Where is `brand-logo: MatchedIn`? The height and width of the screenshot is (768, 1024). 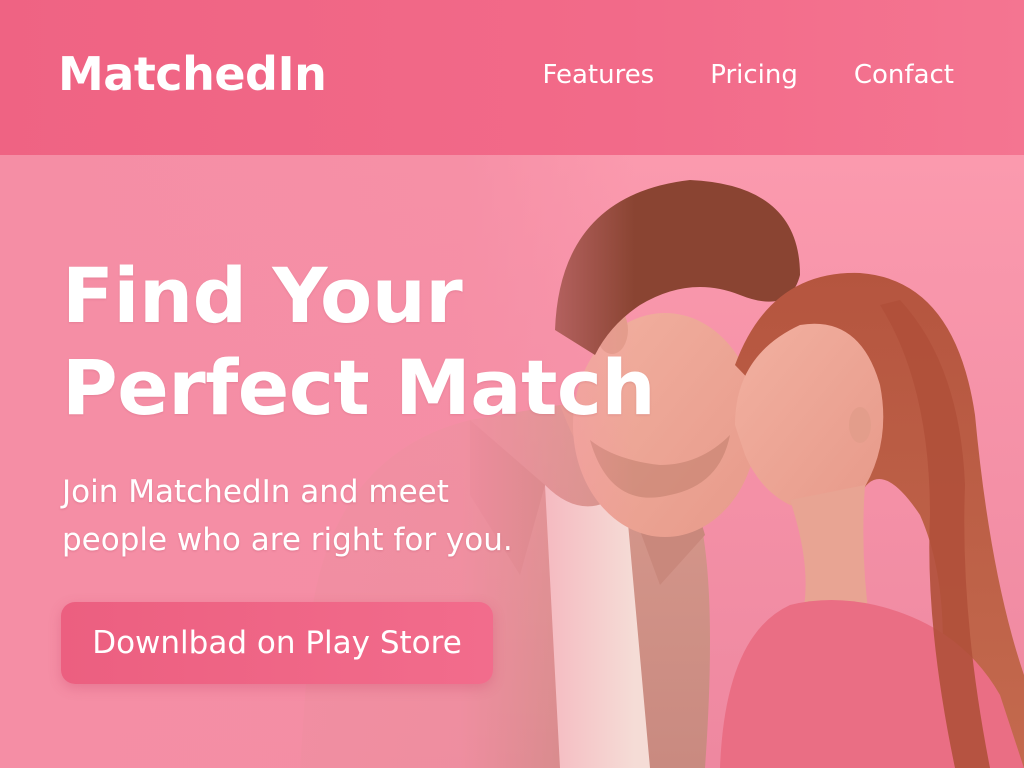
brand-logo: MatchedIn is located at coordinates (192, 74).